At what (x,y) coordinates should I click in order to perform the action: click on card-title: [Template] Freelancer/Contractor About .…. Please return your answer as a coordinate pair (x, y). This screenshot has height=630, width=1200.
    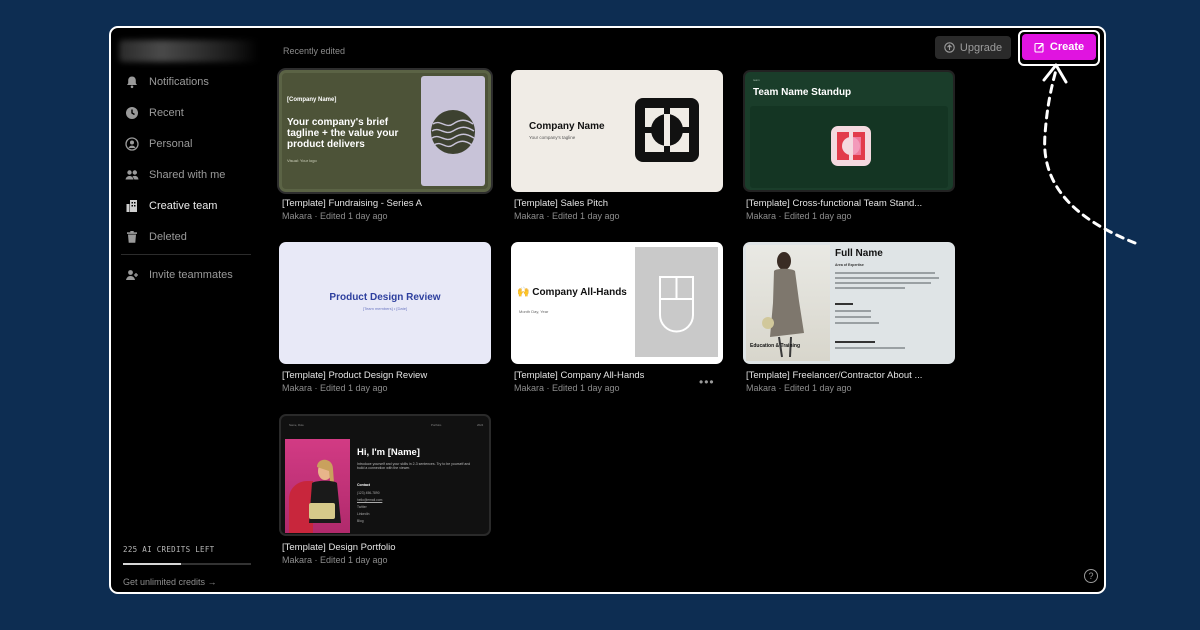
    Looking at the image, I should click on (834, 375).